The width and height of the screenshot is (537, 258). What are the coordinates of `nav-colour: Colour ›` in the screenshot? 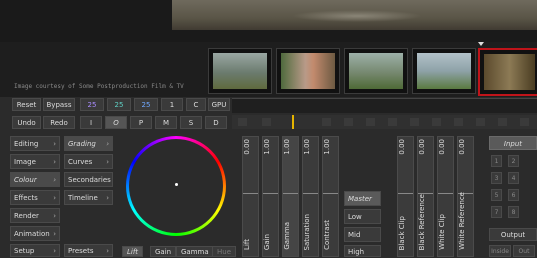 It's located at (35, 179).